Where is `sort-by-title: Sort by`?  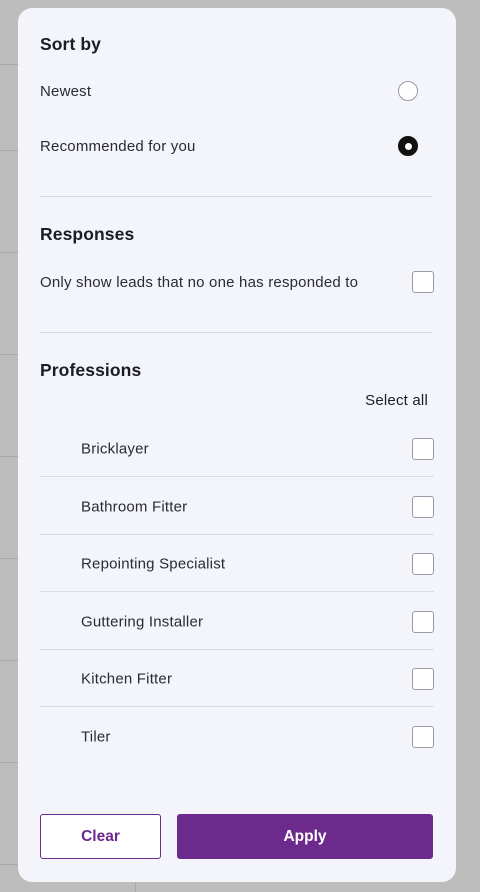
sort-by-title: Sort by is located at coordinates (70, 44).